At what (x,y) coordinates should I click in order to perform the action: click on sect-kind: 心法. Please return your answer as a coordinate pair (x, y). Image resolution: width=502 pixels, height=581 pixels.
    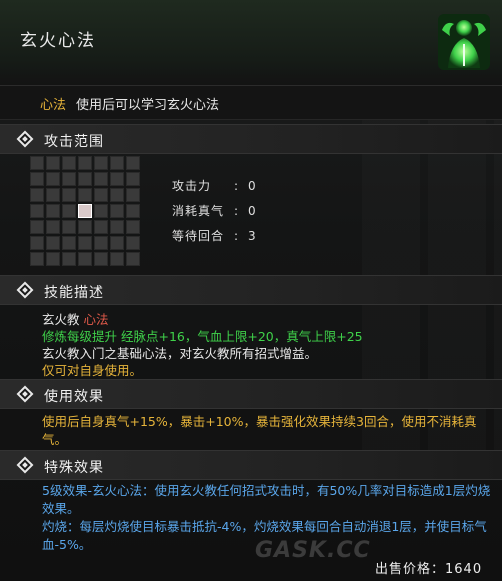
    Looking at the image, I should click on (96, 319).